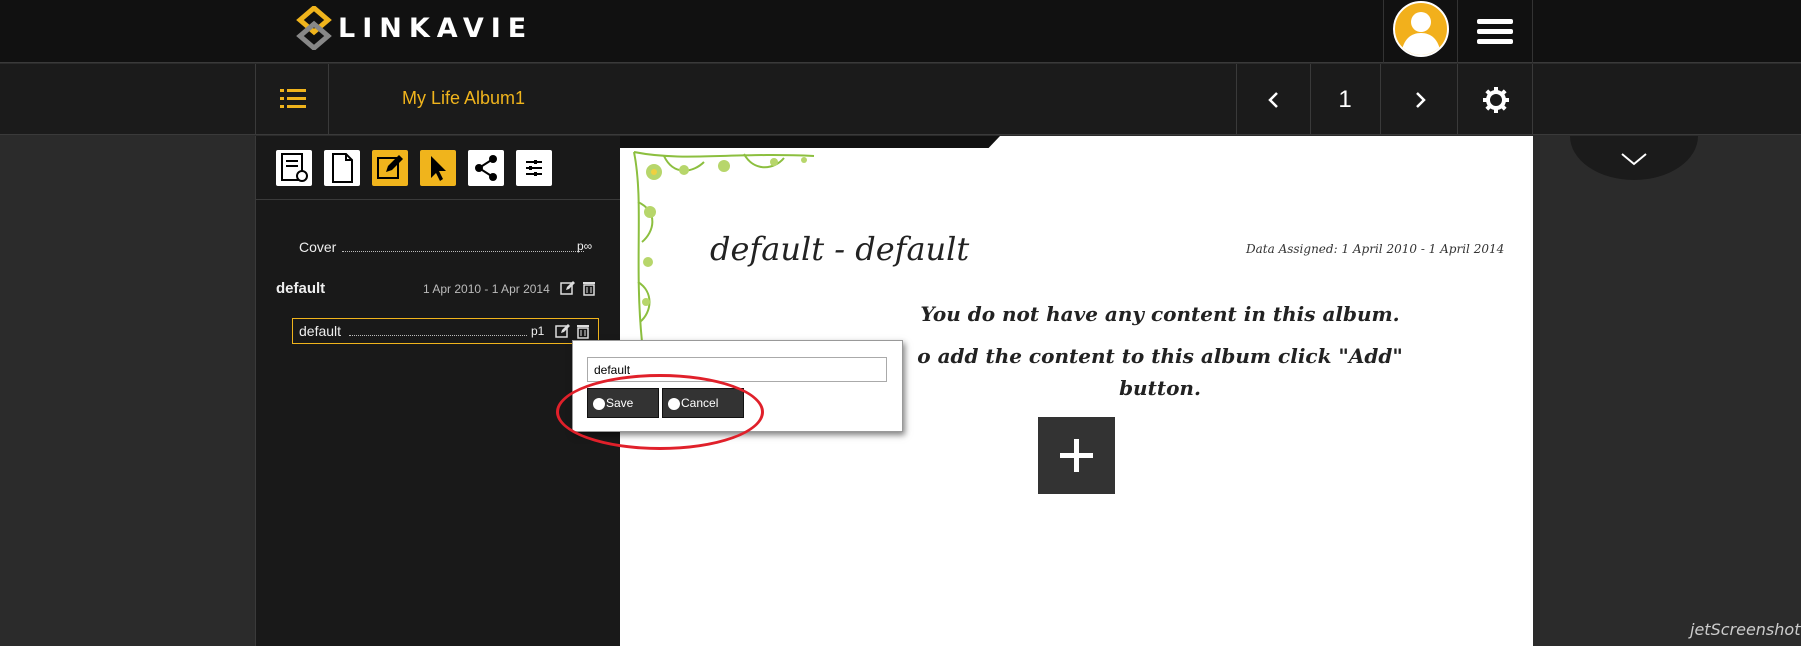 The height and width of the screenshot is (646, 1801). I want to click on settings-button, so click(1495, 99).